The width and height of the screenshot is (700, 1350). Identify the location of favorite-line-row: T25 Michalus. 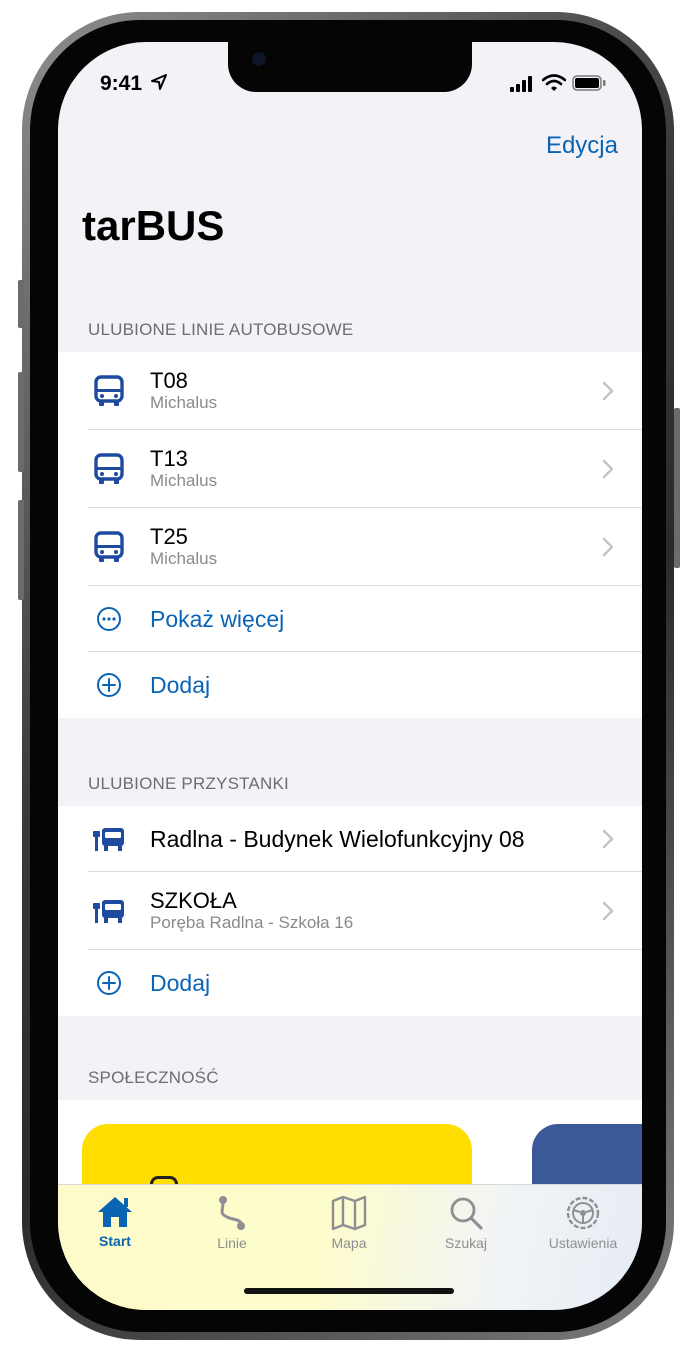
(350, 547).